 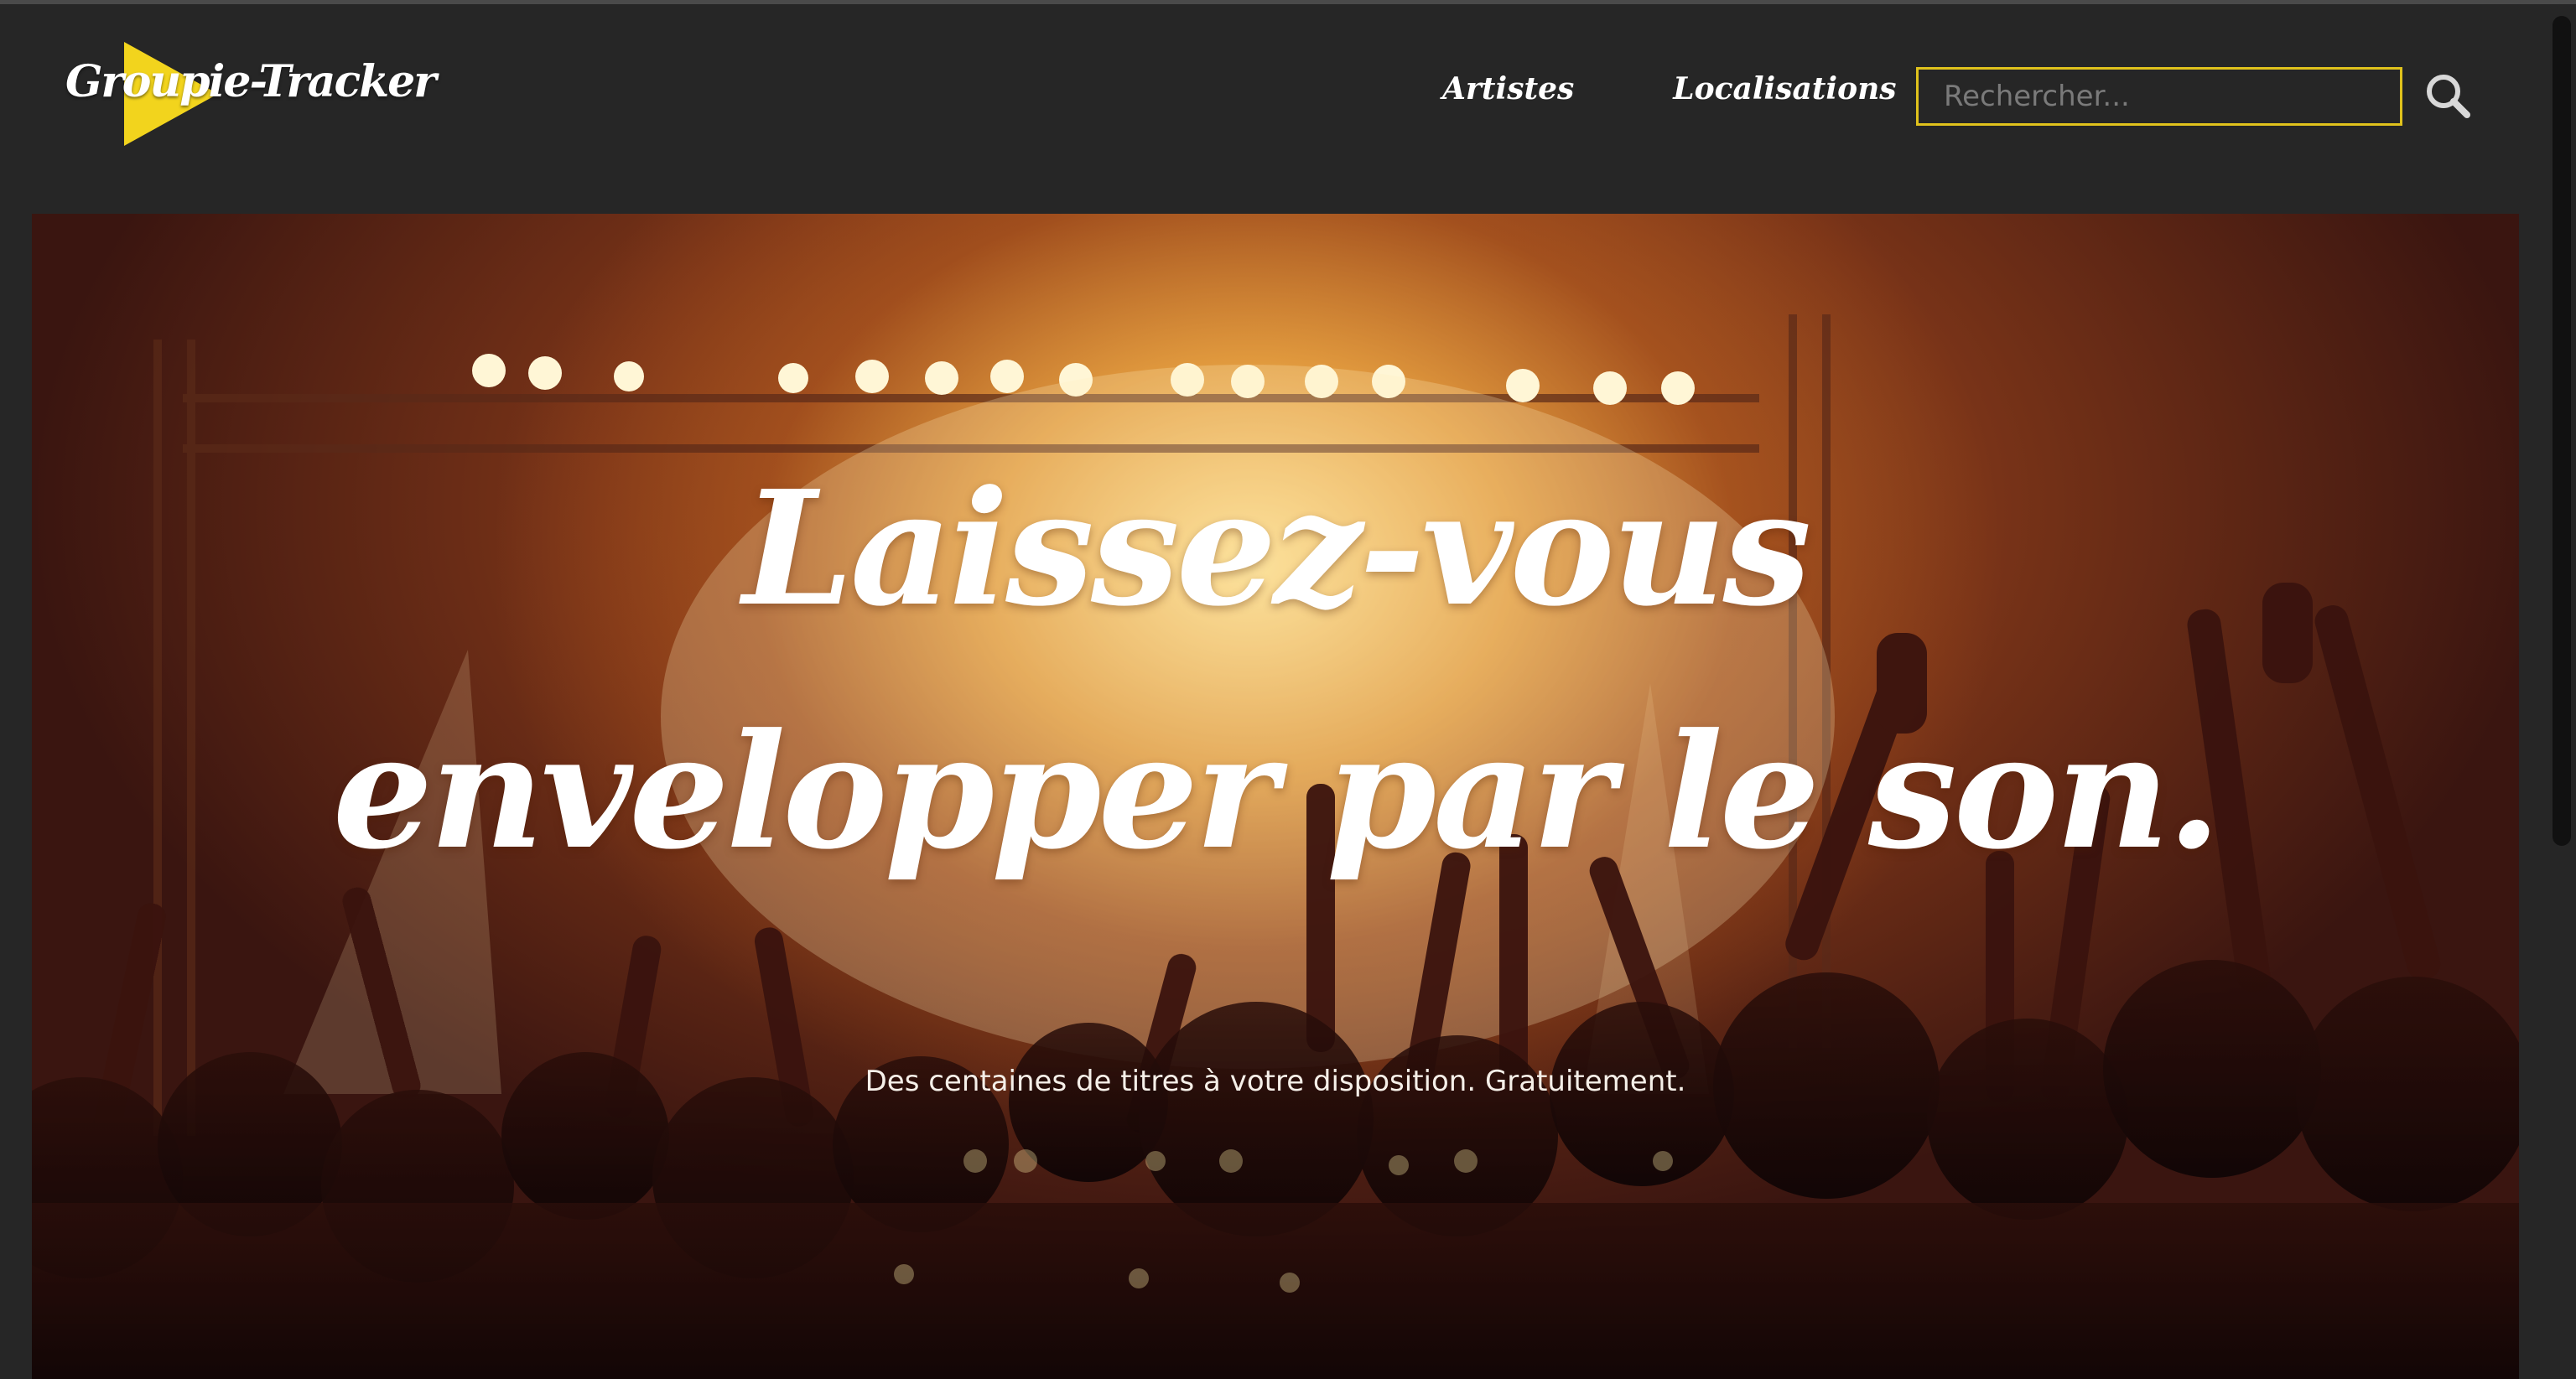 I want to click on search-input, so click(x=2159, y=96).